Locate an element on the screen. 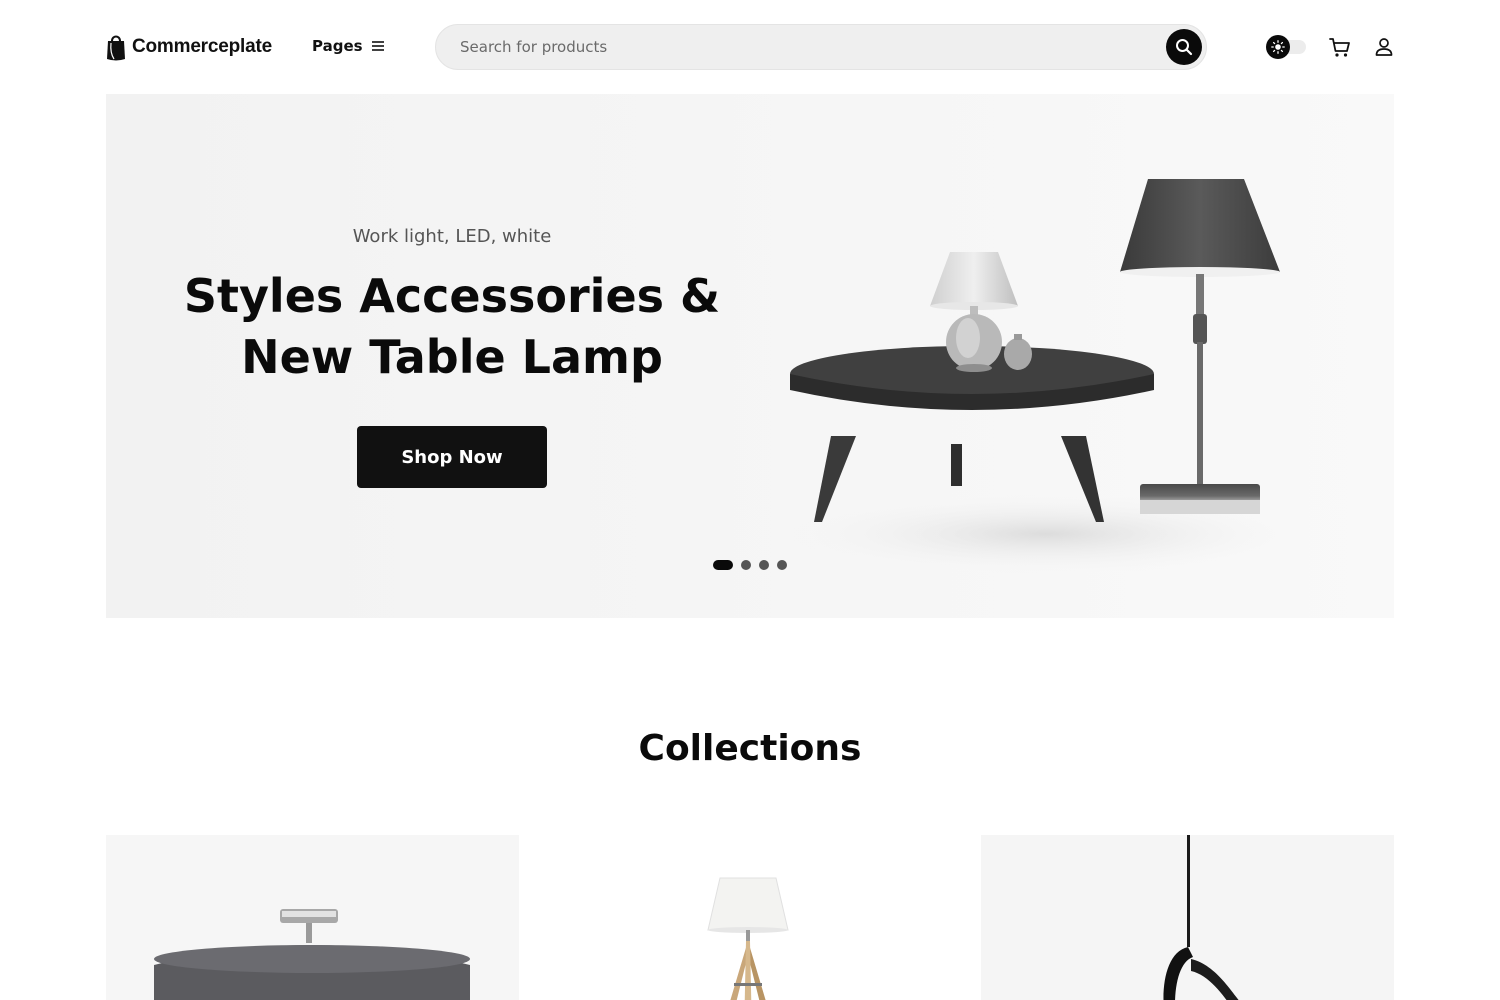  search-icon is located at coordinates (1184, 47).